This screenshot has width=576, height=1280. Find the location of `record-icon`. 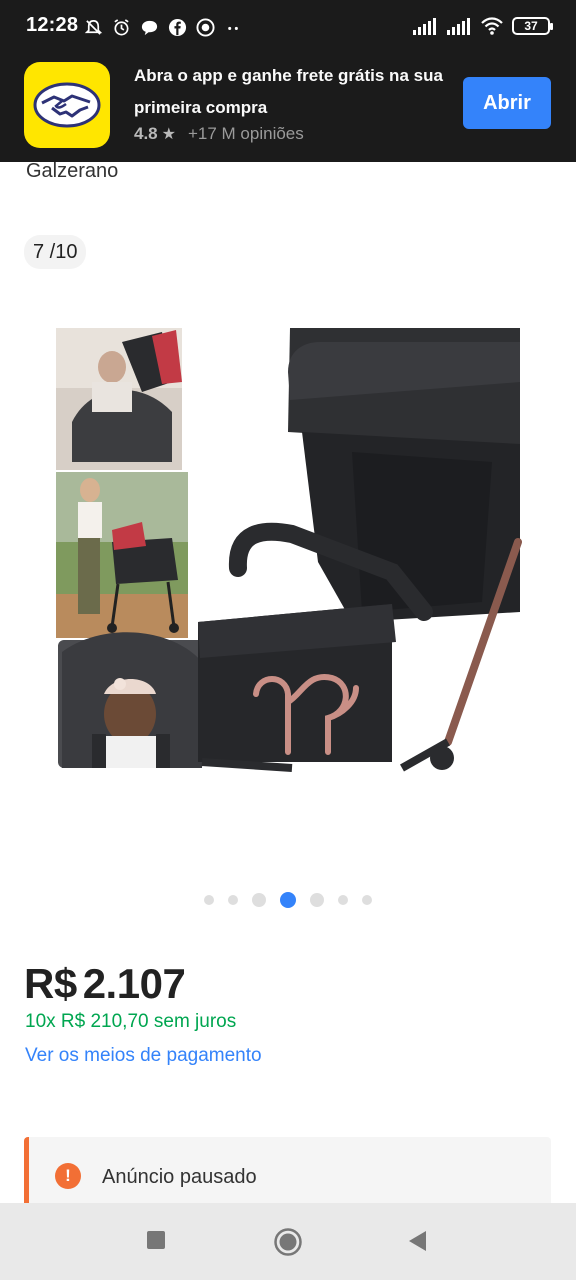

record-icon is located at coordinates (205, 27).